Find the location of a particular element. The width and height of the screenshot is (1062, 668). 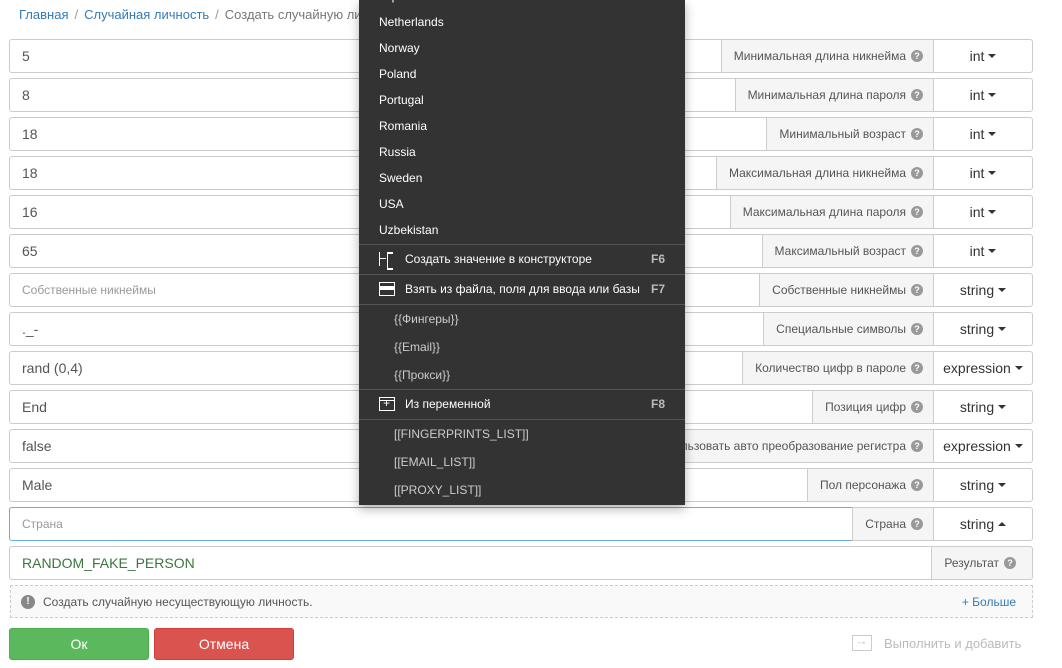

result-label: Результат? is located at coordinates (982, 563).